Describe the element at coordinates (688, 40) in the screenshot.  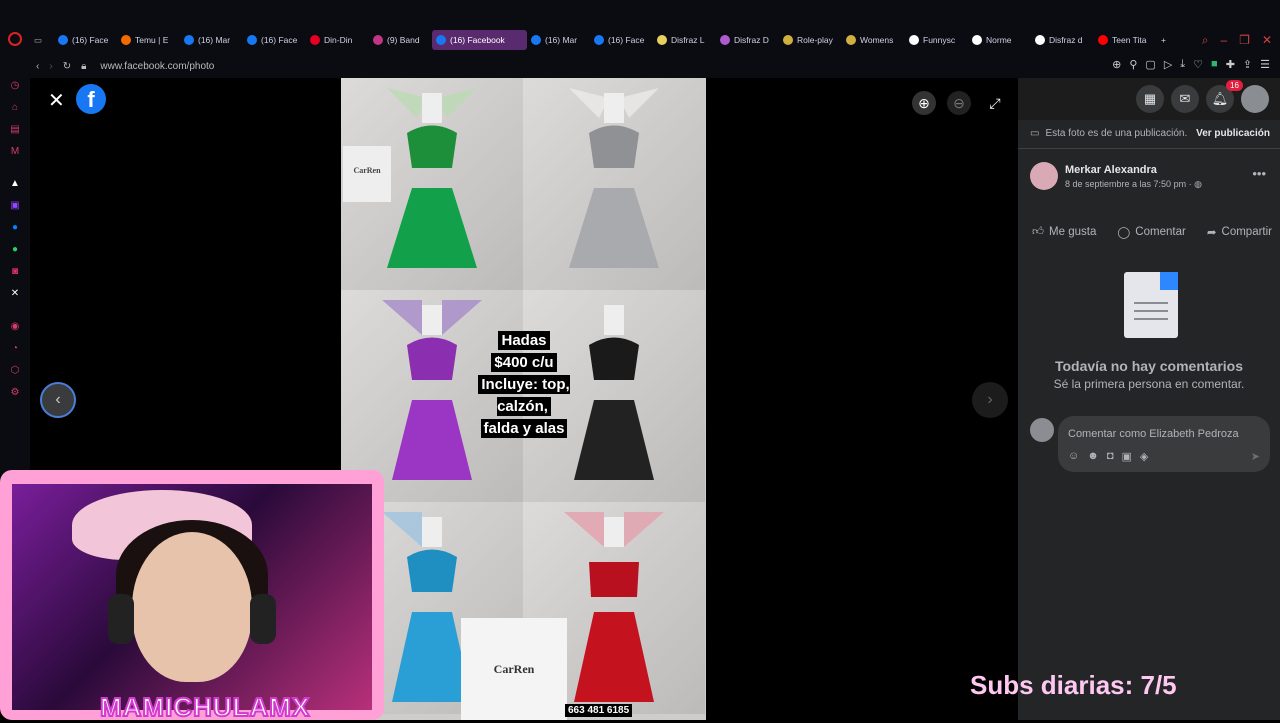
I see `tab-label: Disfraz L` at that location.